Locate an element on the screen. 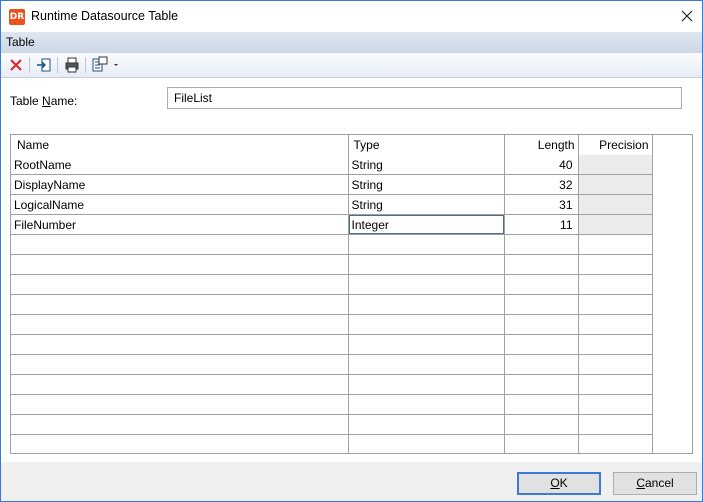  table-row: RootName String 40 is located at coordinates (332, 165).